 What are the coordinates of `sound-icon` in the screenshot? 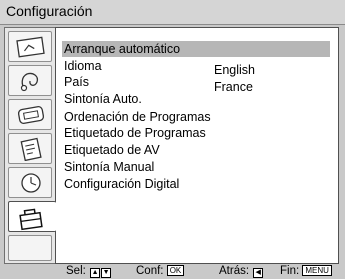 It's located at (29, 82).